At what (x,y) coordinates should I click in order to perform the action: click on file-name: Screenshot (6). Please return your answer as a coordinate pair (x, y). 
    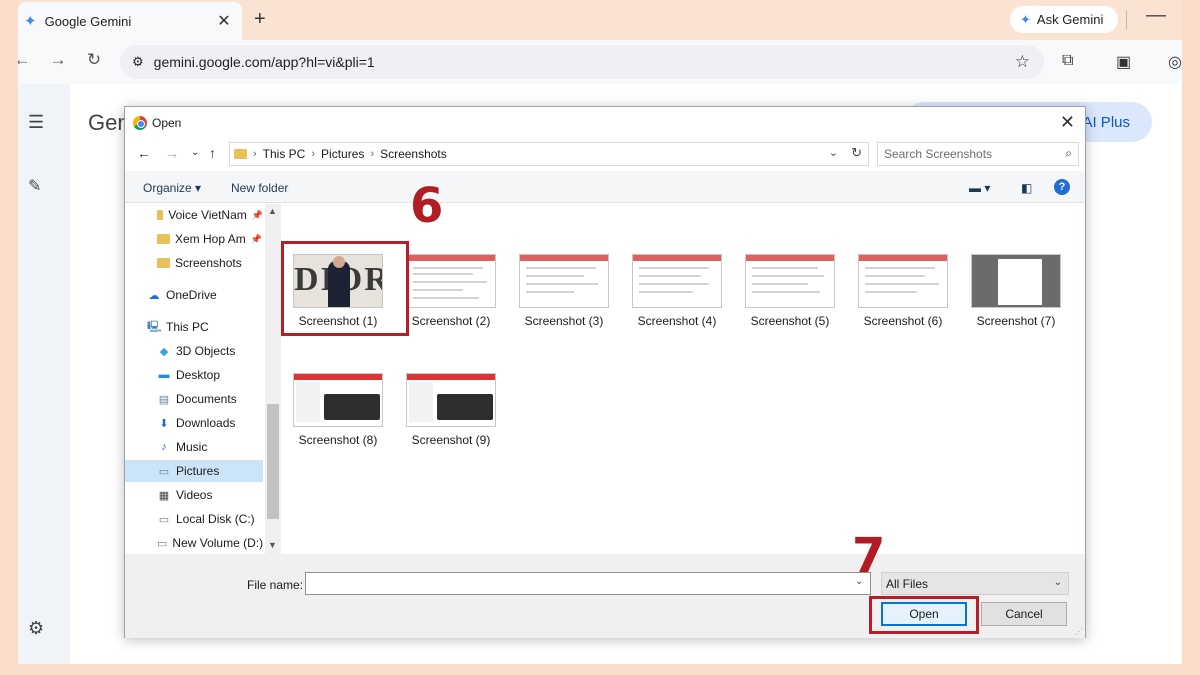
    Looking at the image, I should click on (903, 321).